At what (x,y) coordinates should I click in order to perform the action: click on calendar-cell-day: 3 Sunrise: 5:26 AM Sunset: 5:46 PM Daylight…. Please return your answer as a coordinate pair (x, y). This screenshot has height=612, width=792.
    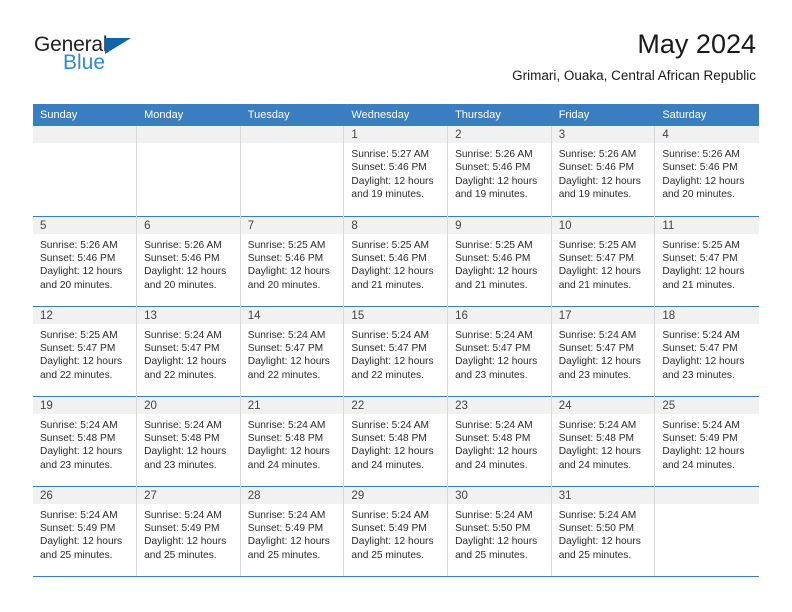
    Looking at the image, I should click on (603, 171).